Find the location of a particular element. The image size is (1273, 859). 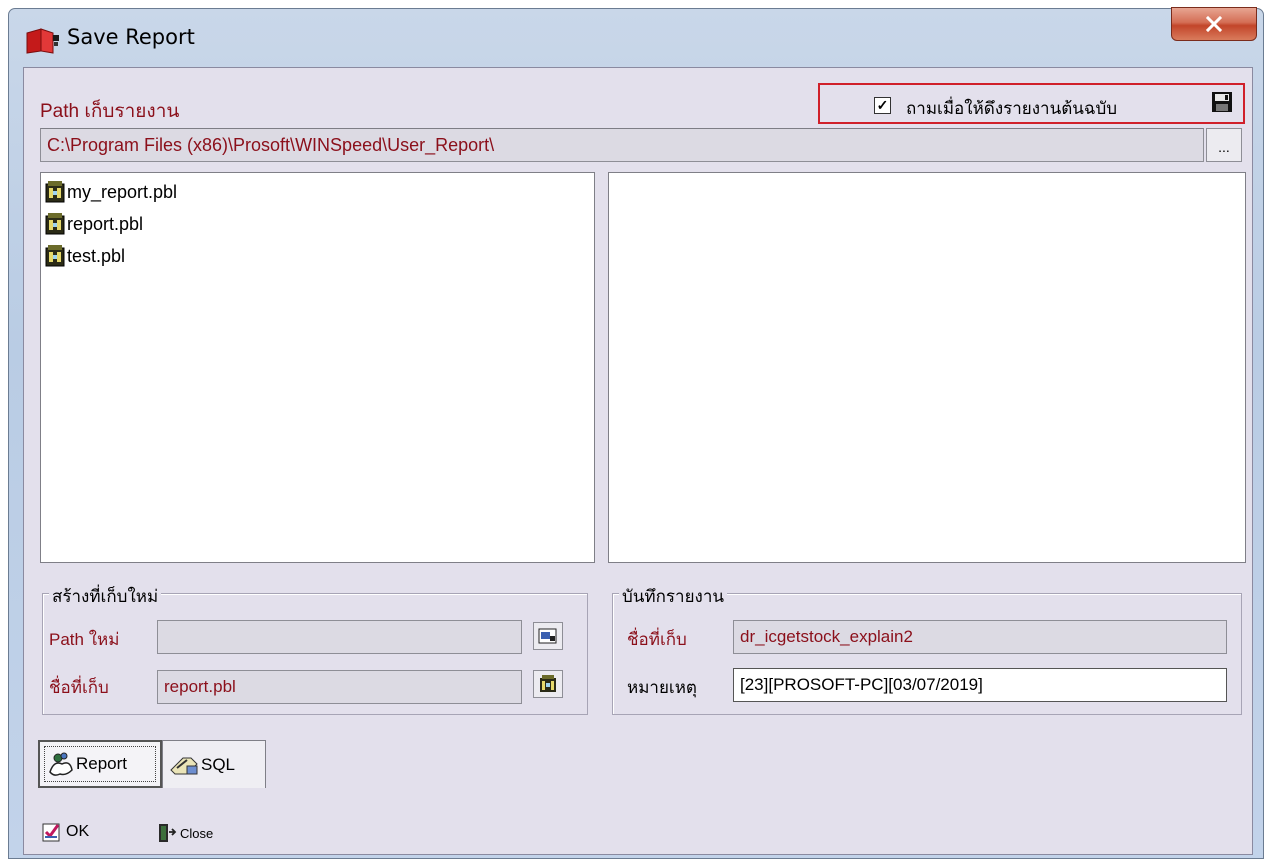

focus-rect is located at coordinates (100, 764).